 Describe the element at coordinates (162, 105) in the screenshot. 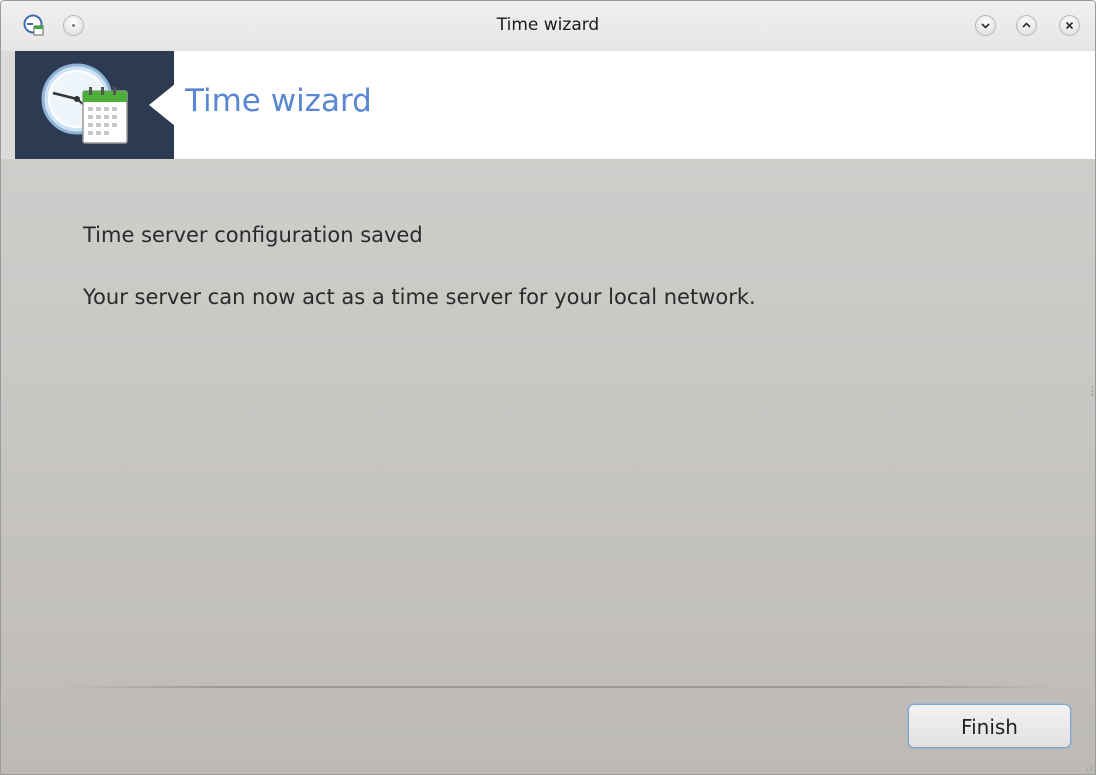

I see `banner-notch` at that location.